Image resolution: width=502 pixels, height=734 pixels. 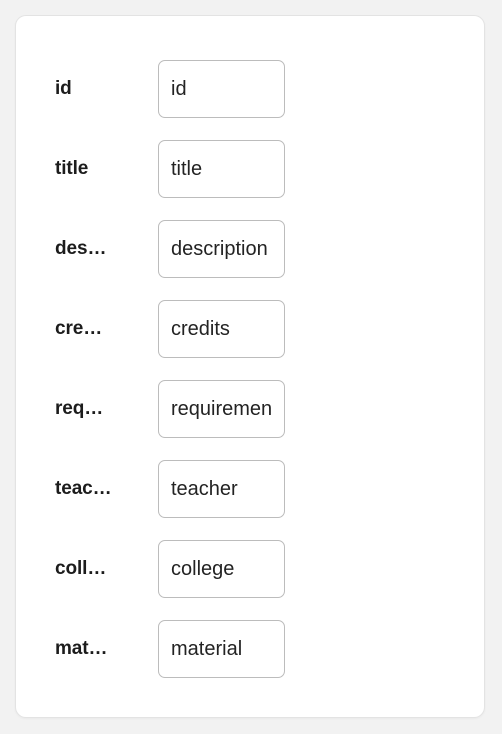 I want to click on field-input-material, so click(x=221, y=649).